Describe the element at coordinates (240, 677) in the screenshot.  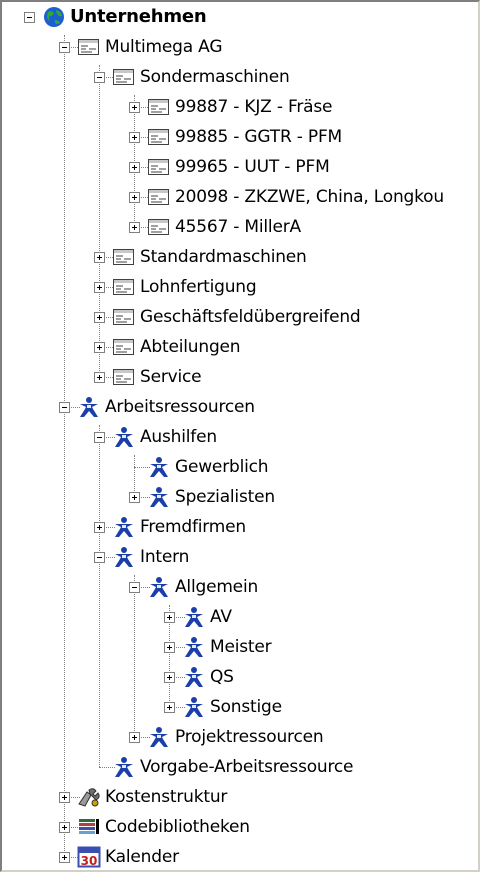
I see `tree-node-qs: QS` at that location.